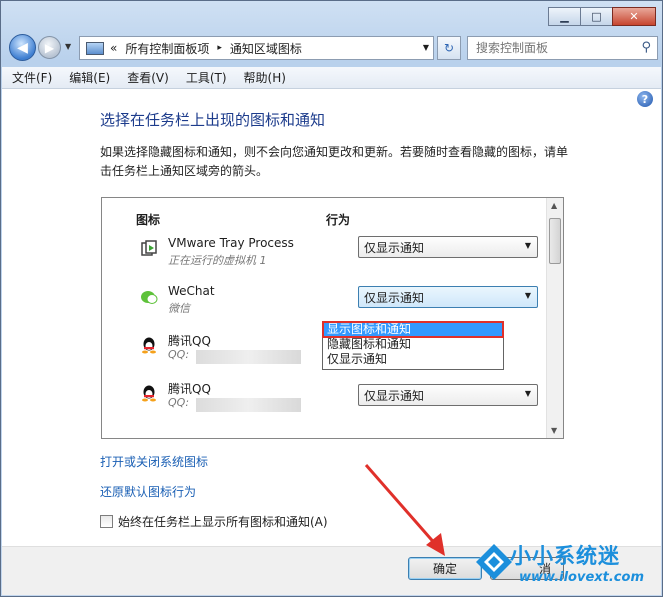  What do you see at coordinates (596, 16) in the screenshot?
I see `maximize-button: □` at bounding box center [596, 16].